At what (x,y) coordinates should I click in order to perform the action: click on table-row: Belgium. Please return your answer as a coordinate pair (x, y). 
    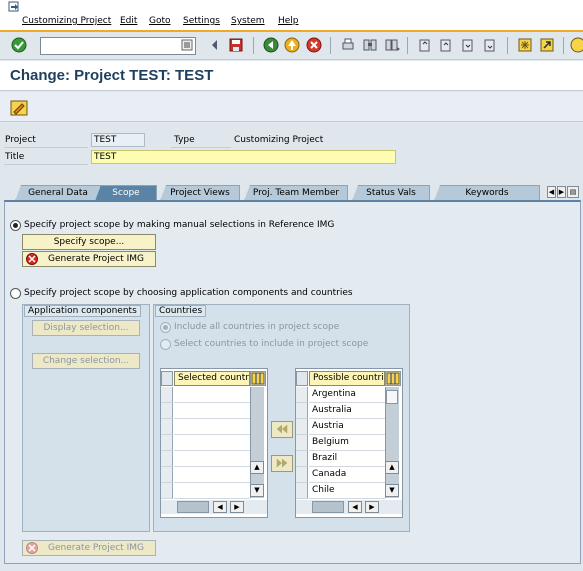
    Looking at the image, I should click on (347, 443).